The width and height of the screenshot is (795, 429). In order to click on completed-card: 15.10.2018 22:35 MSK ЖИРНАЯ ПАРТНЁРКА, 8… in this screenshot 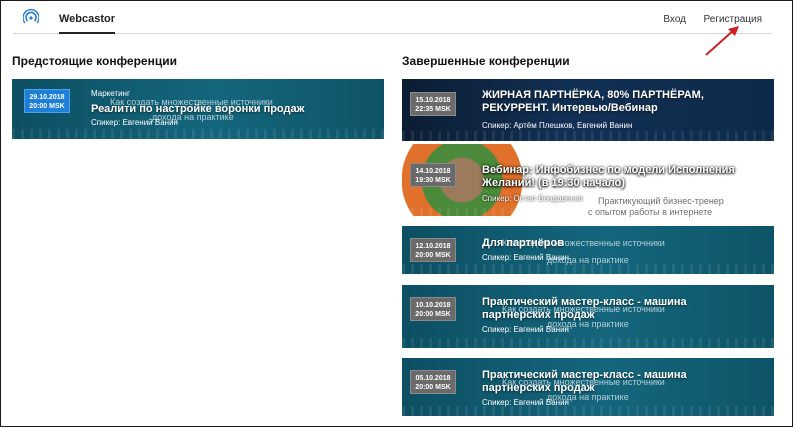, I will do `click(588, 110)`.